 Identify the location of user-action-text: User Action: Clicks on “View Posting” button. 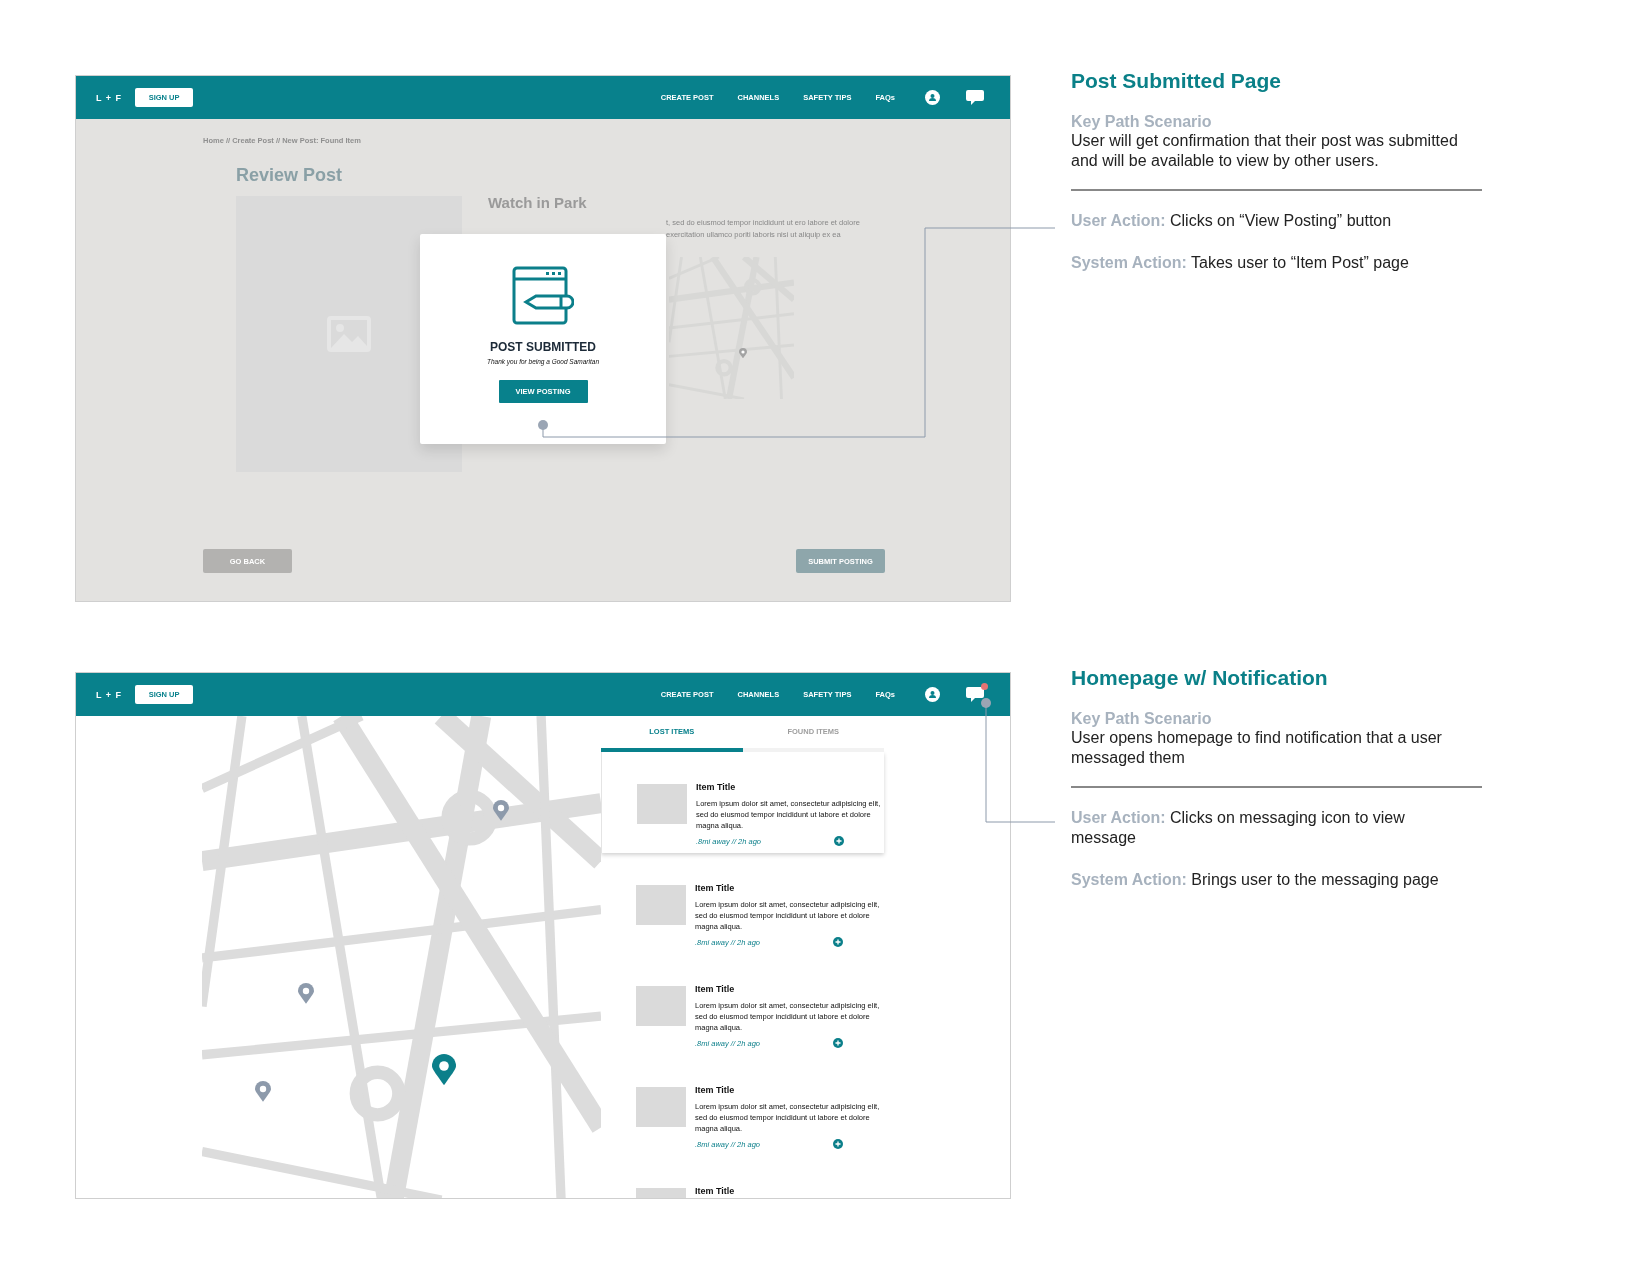
(1232, 221).